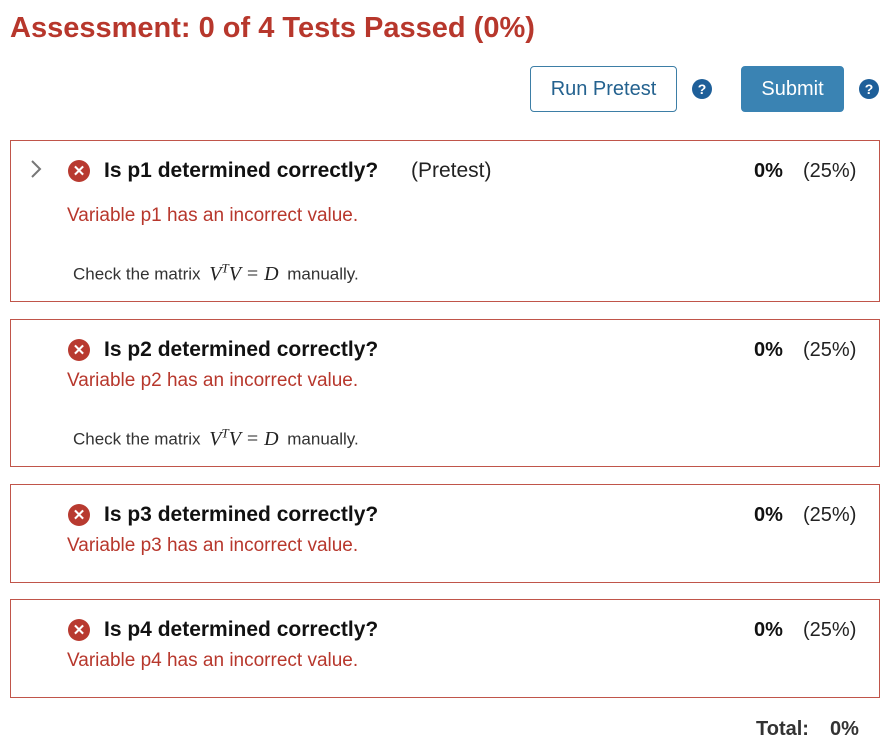 The image size is (884, 750). I want to click on chevron-right-icon, so click(36, 169).